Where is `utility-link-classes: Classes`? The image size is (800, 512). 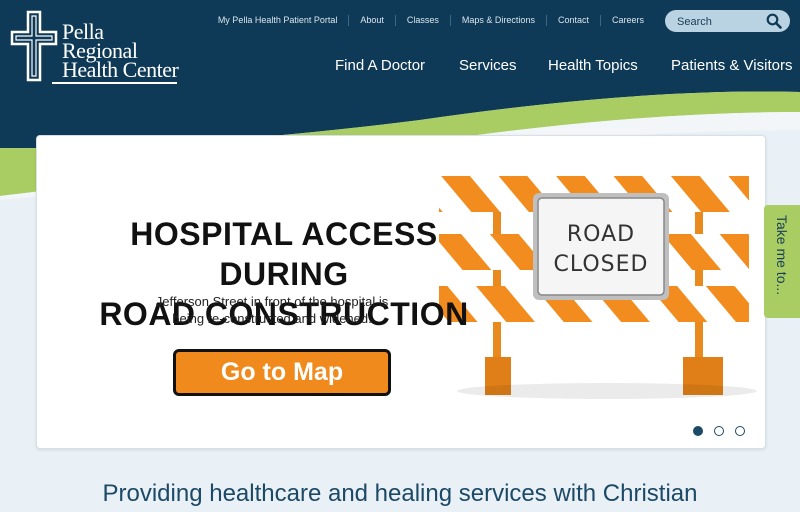
utility-link-classes: Classes is located at coordinates (422, 20).